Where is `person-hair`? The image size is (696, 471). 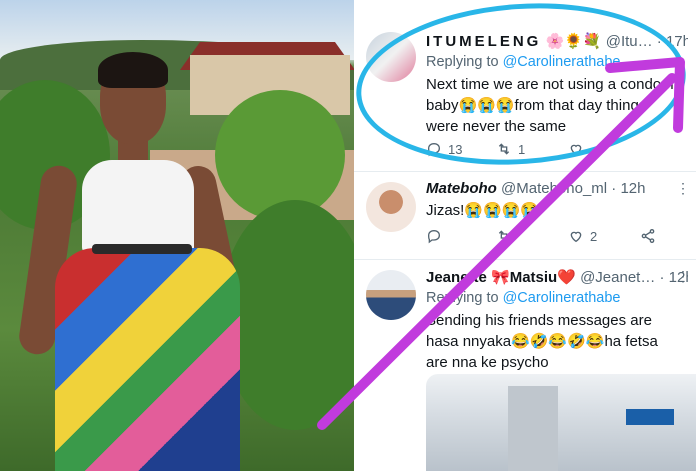 person-hair is located at coordinates (133, 70).